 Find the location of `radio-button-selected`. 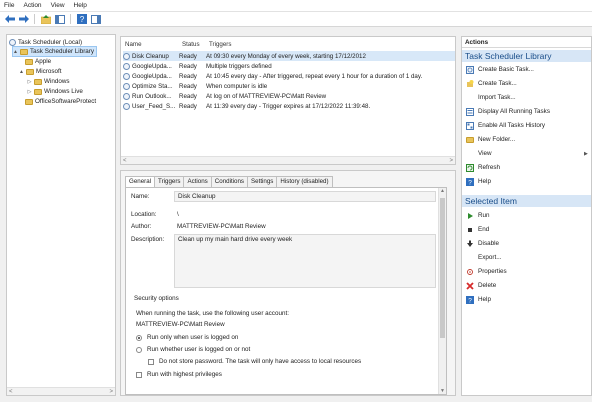

radio-button-selected is located at coordinates (139, 337).